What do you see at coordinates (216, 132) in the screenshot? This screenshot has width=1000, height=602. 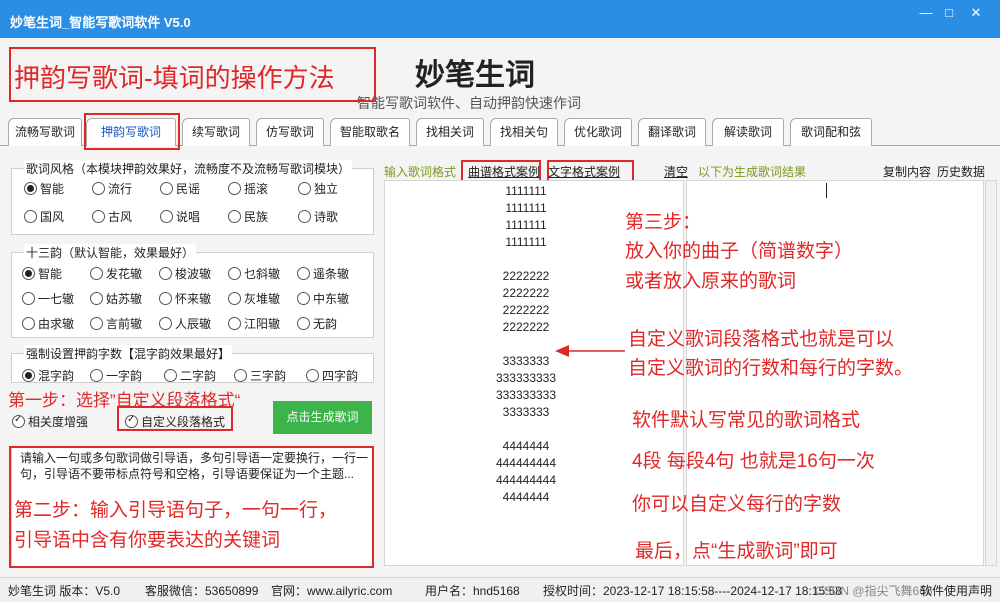 I see `tab-continue: 续写歌词` at bounding box center [216, 132].